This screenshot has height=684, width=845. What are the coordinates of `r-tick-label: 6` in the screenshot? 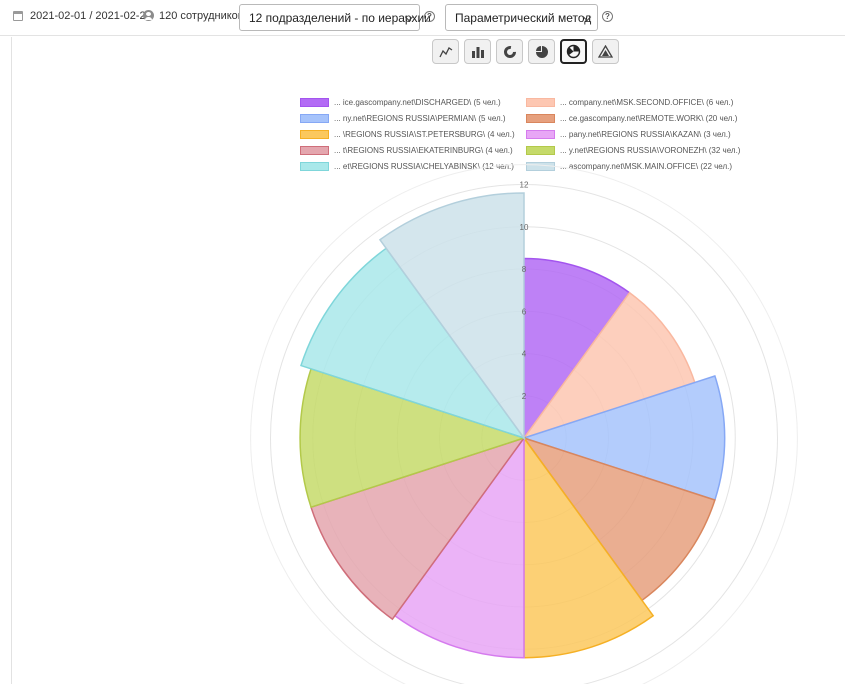 It's located at (524, 311).